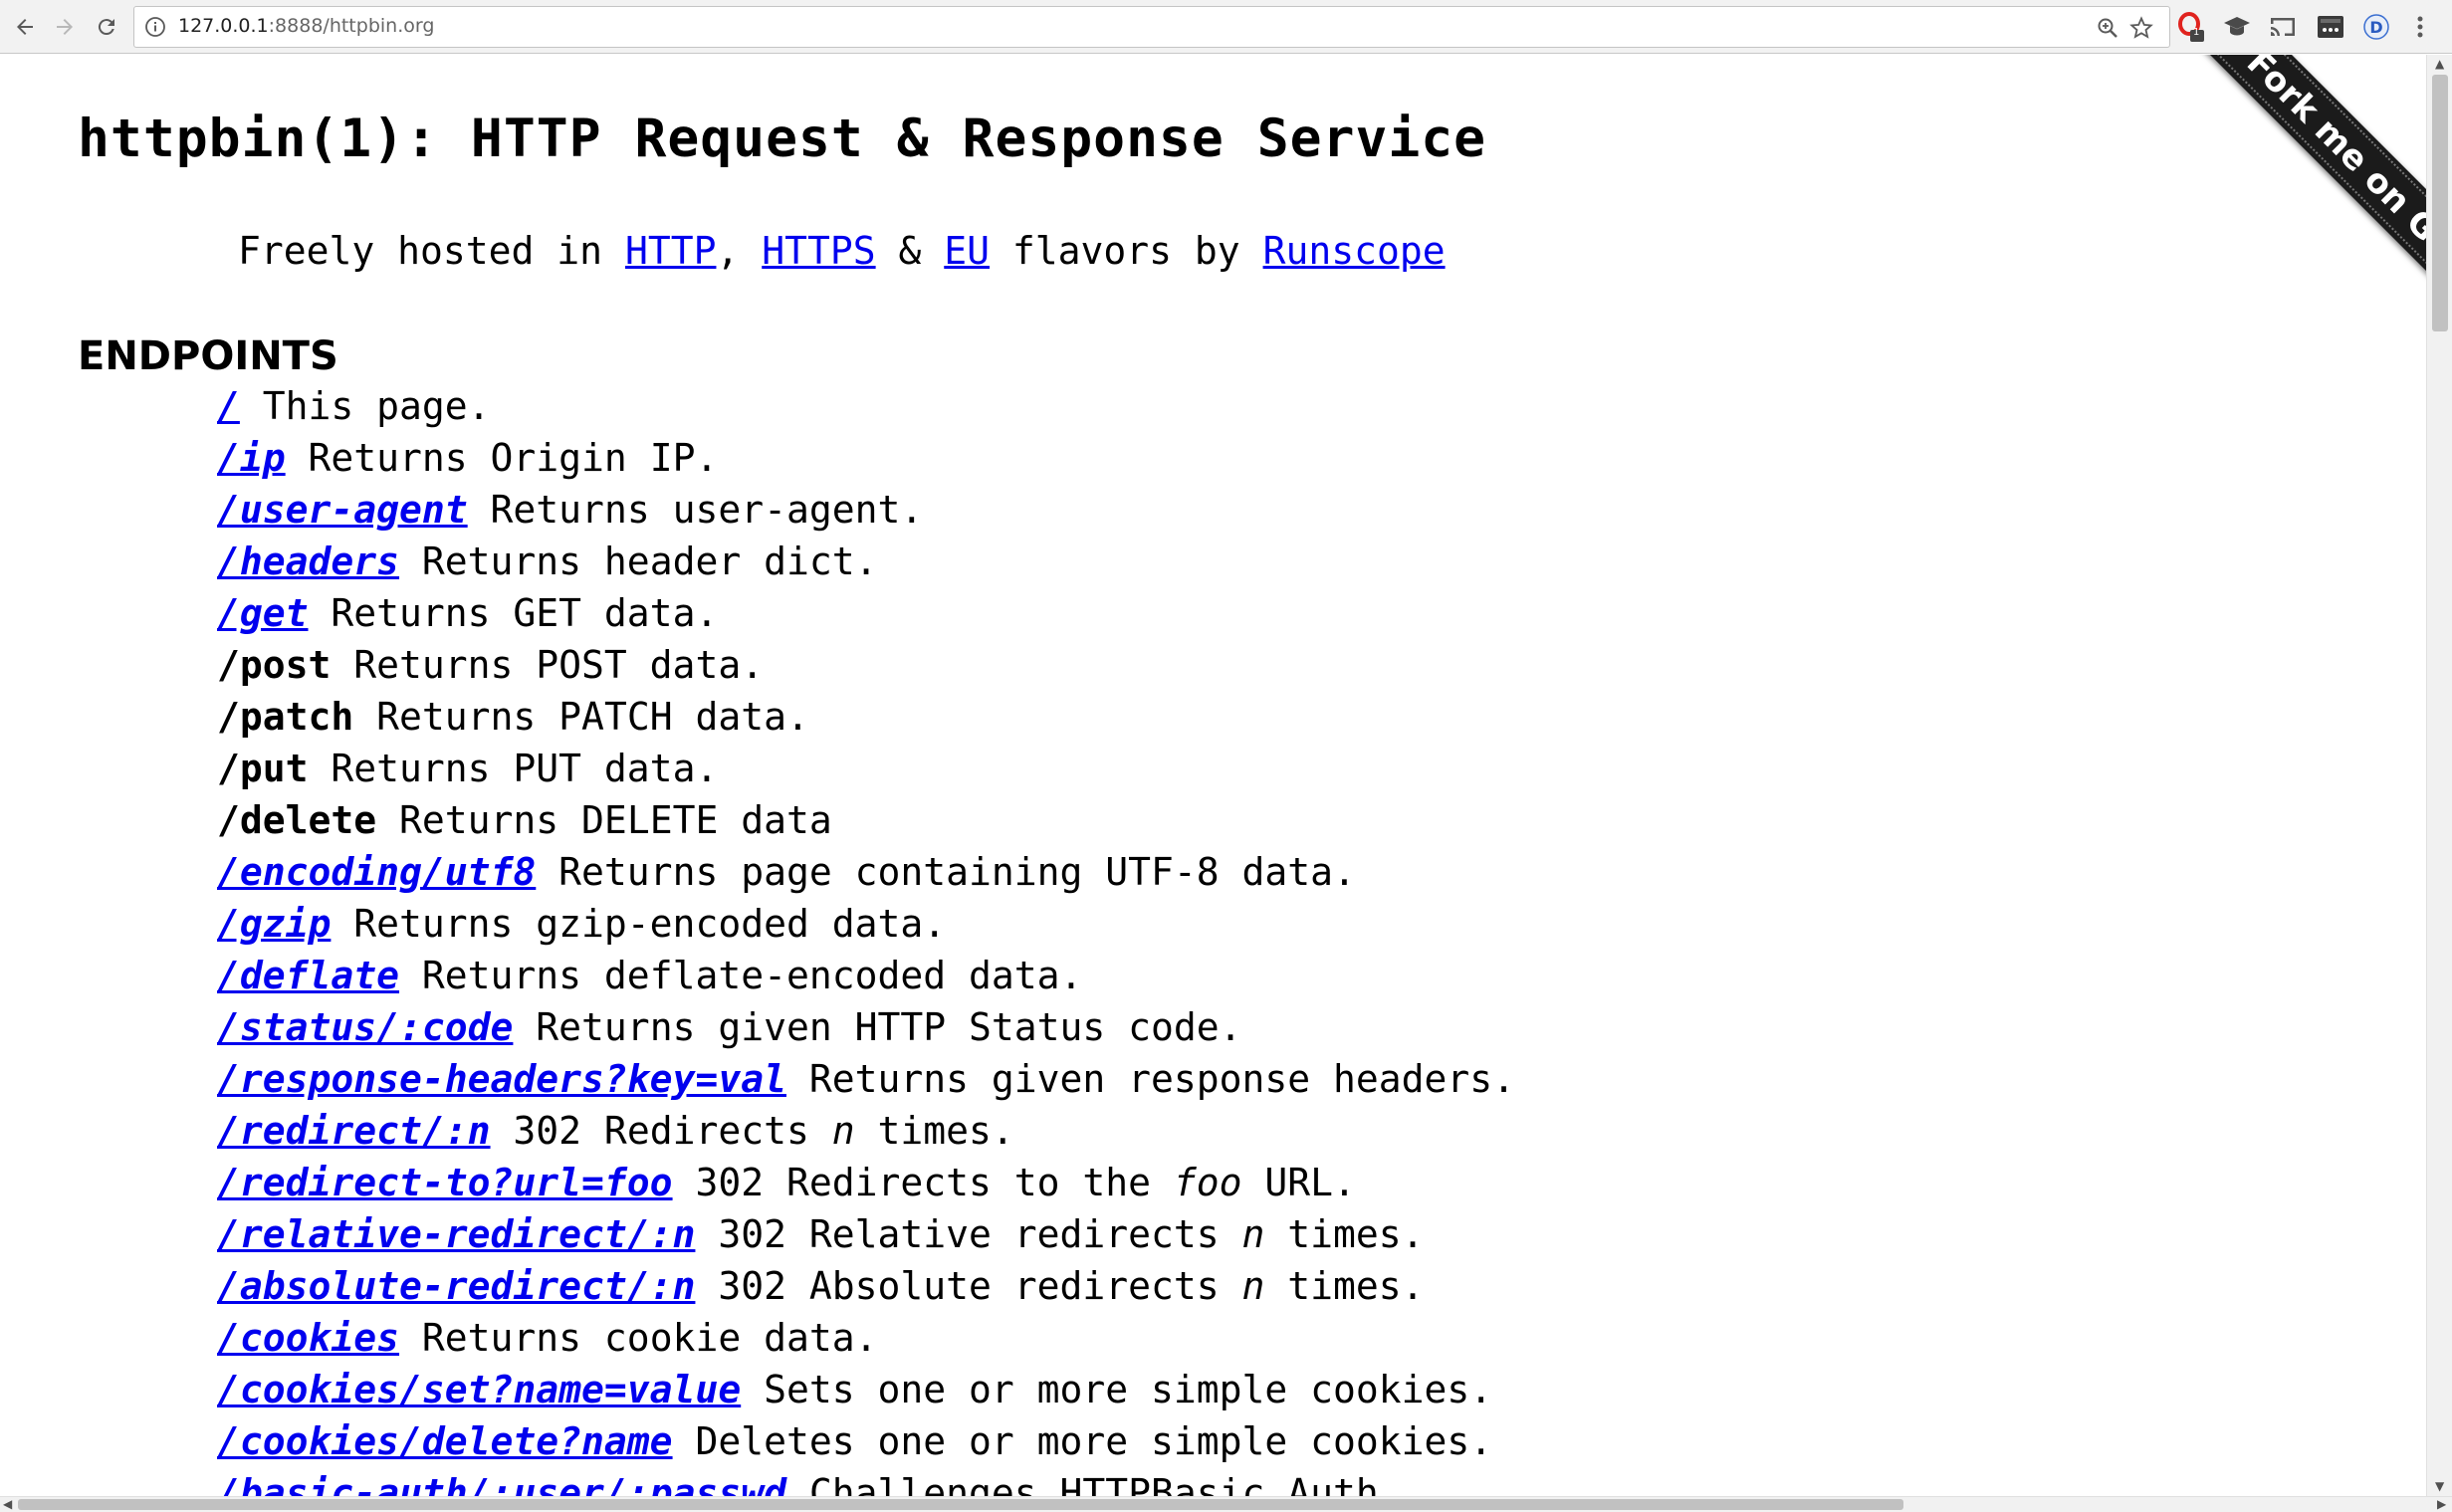 The height and width of the screenshot is (1512, 2452). Describe the element at coordinates (155, 29) in the screenshot. I see `info-icon` at that location.